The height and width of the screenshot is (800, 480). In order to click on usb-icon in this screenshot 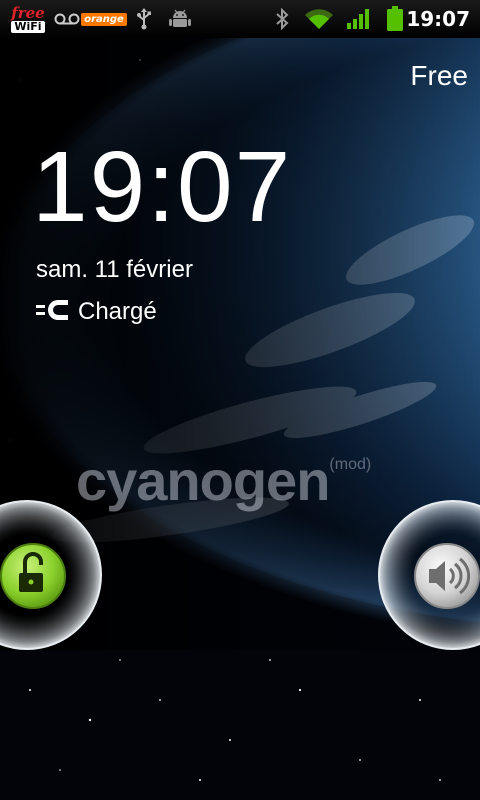, I will do `click(144, 19)`.